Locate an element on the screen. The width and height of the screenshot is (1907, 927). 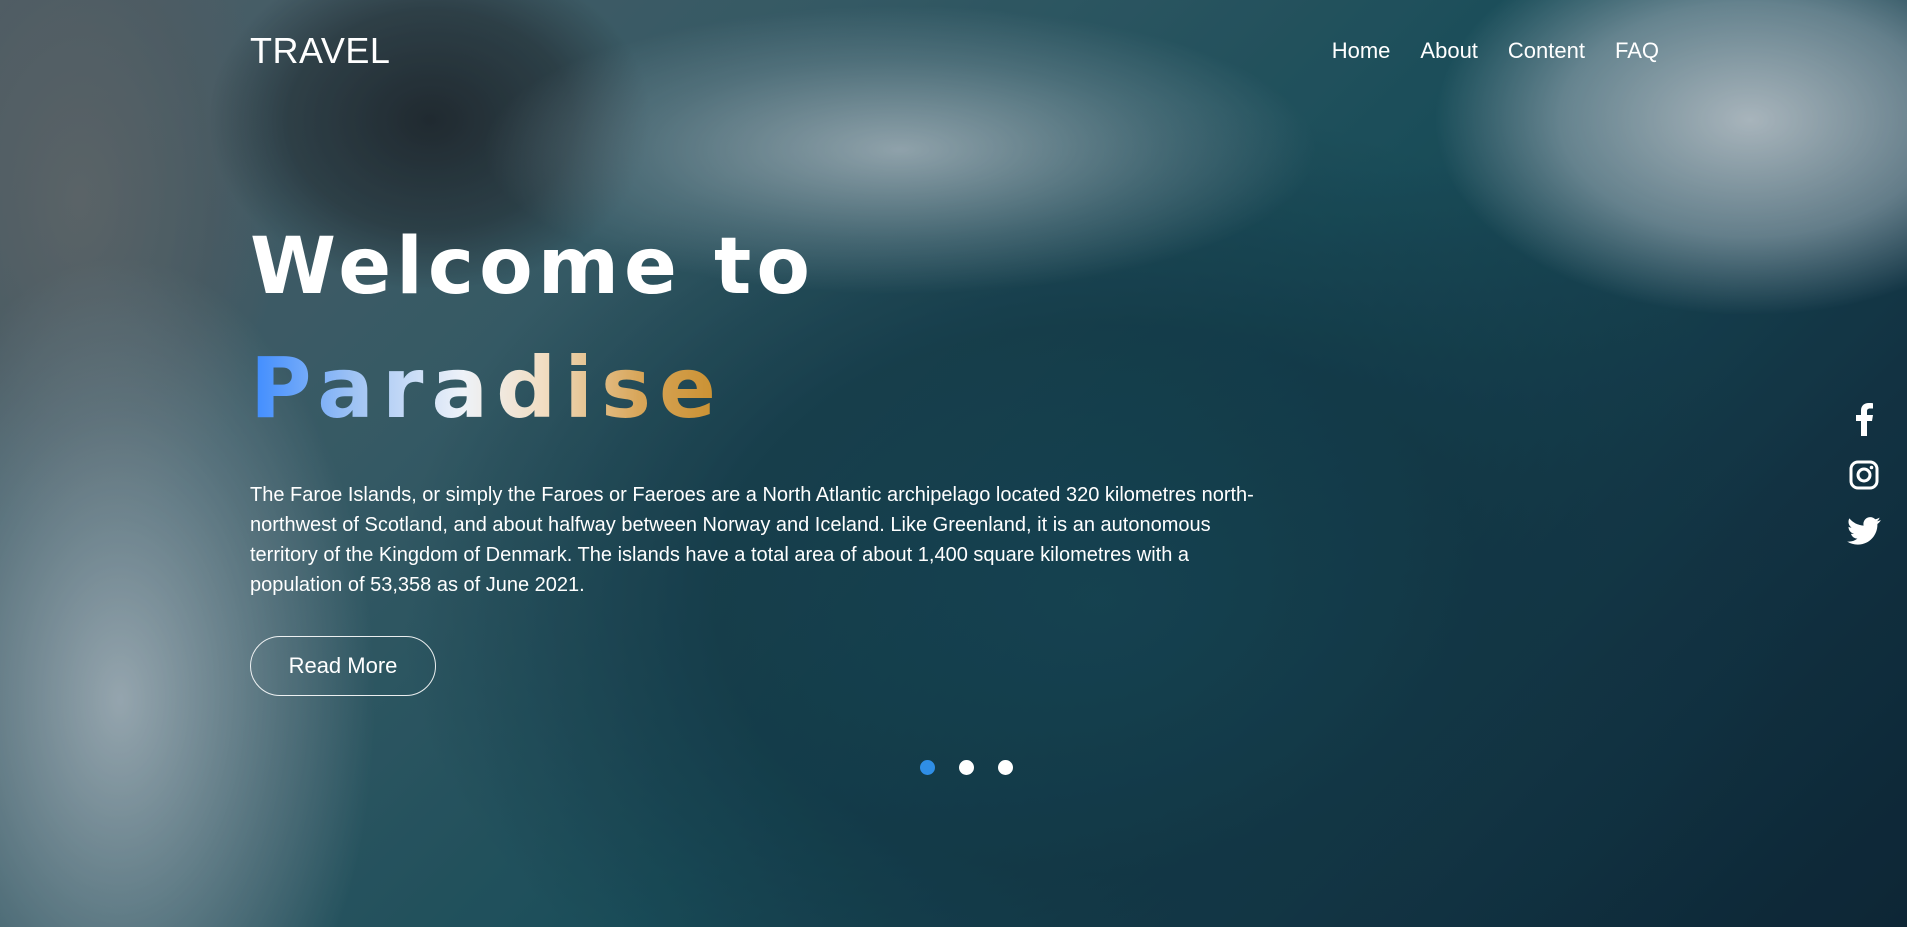
logo: TRAVEL is located at coordinates (320, 51).